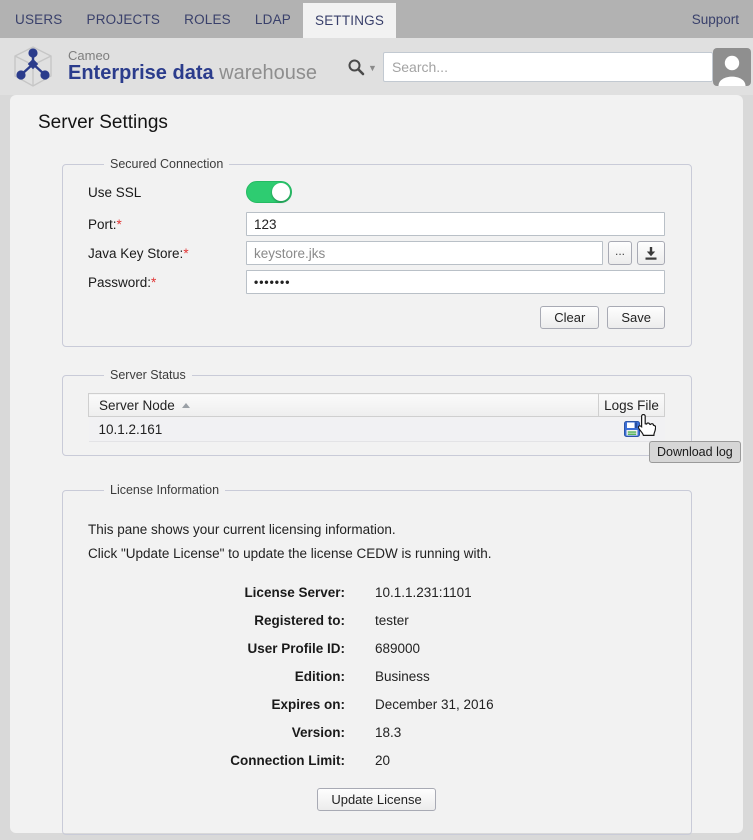  What do you see at coordinates (331, 620) in the screenshot?
I see `list-item: Registered to: tester` at bounding box center [331, 620].